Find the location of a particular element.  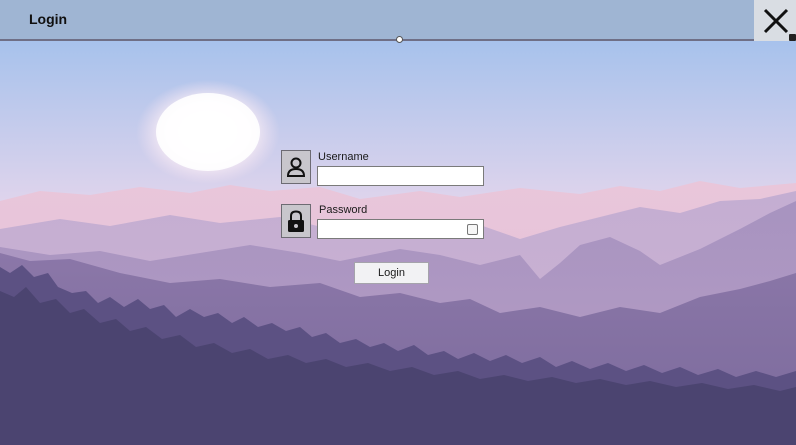

user-icon is located at coordinates (296, 167).